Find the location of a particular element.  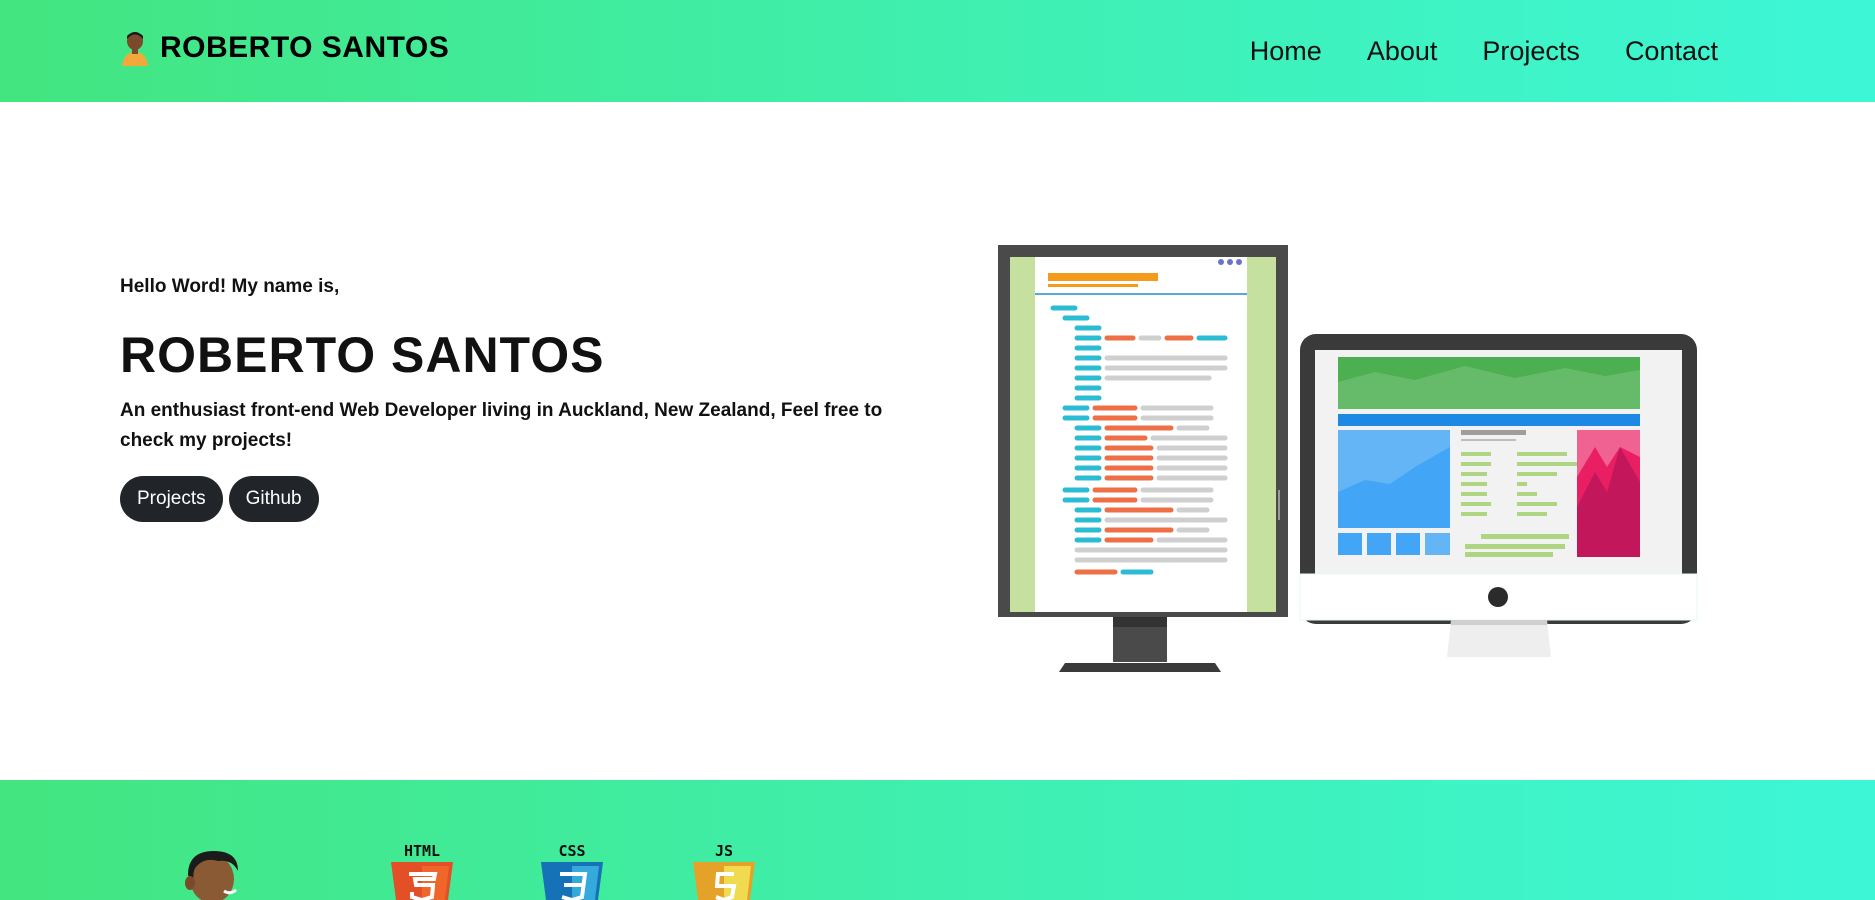

hero-name: ROBERTO SANTOS is located at coordinates (362, 355).